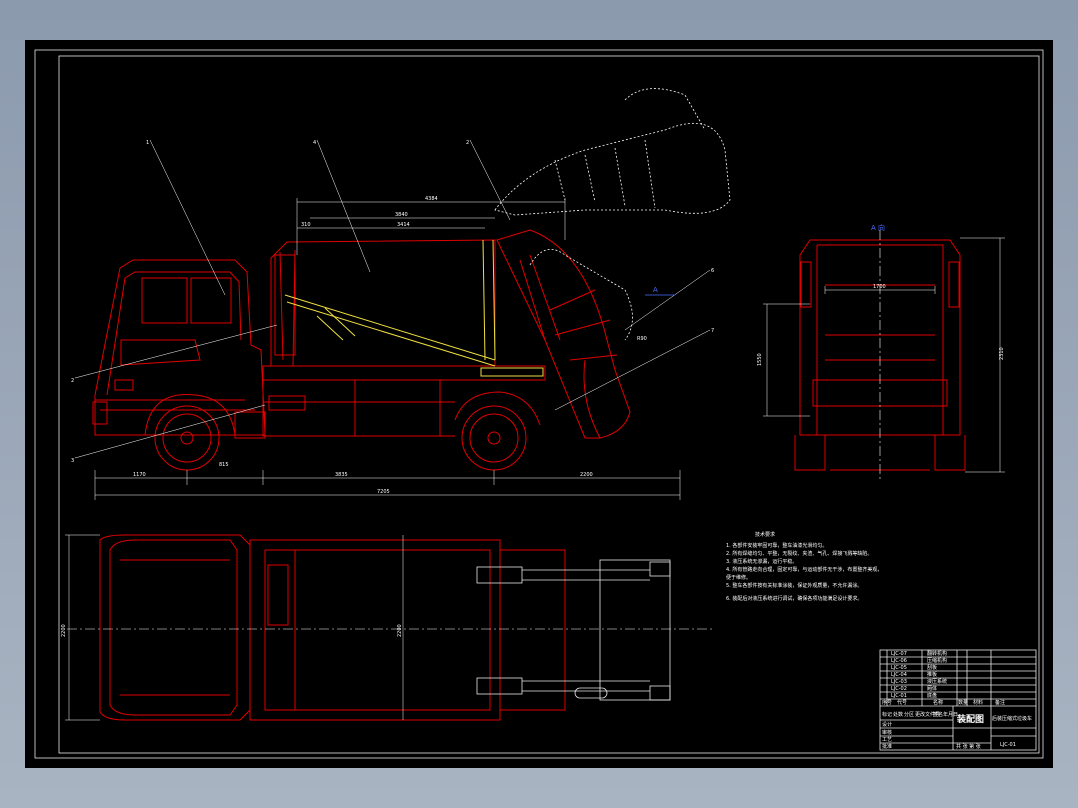  Describe the element at coordinates (899, 668) in the screenshot. I see `part-code-5: LJC-05` at that location.